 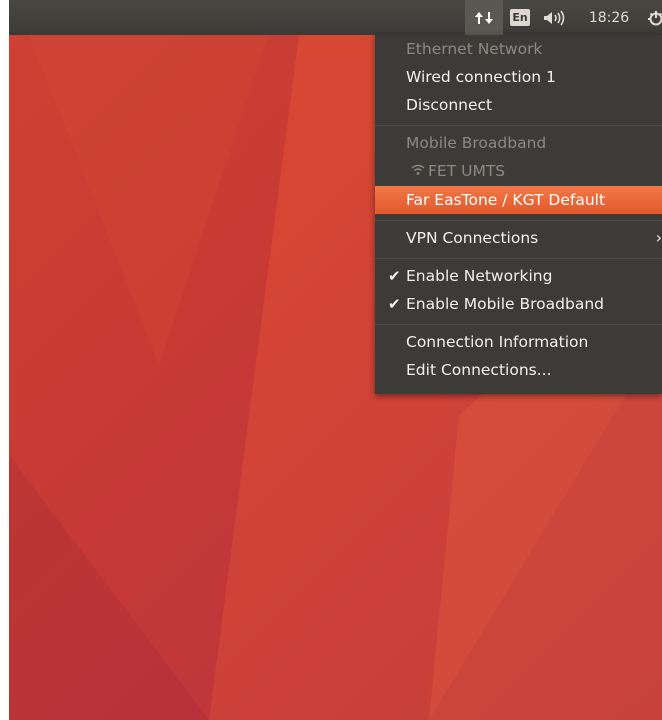 What do you see at coordinates (518, 105) in the screenshot?
I see `disconnect-item: Disconnect` at bounding box center [518, 105].